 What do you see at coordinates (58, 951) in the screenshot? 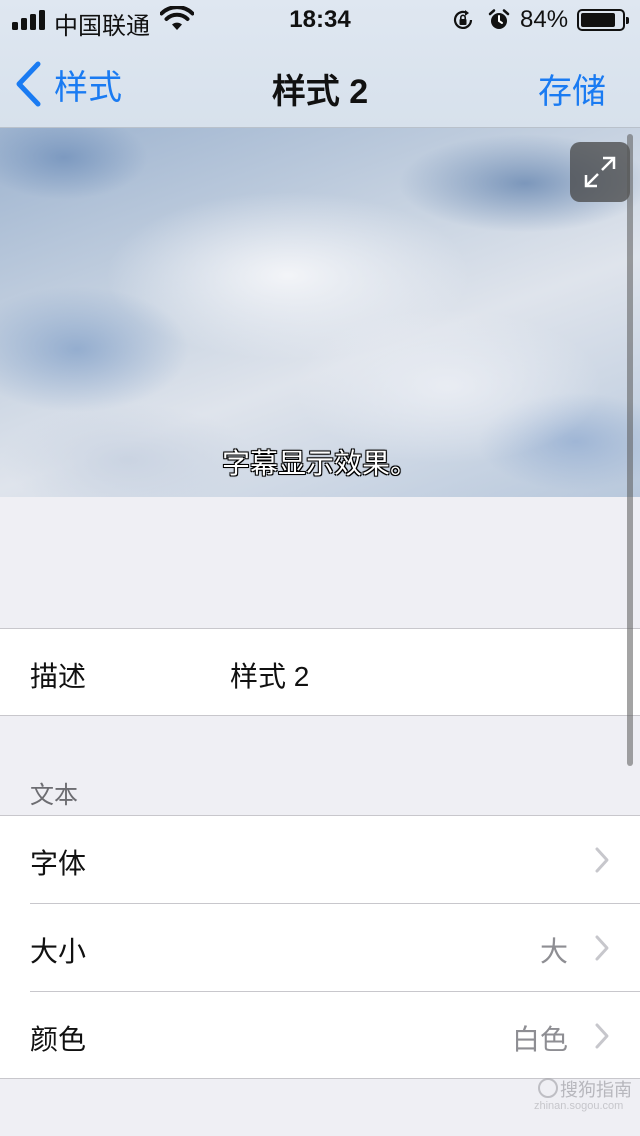
I see `size-label: 大小` at bounding box center [58, 951].